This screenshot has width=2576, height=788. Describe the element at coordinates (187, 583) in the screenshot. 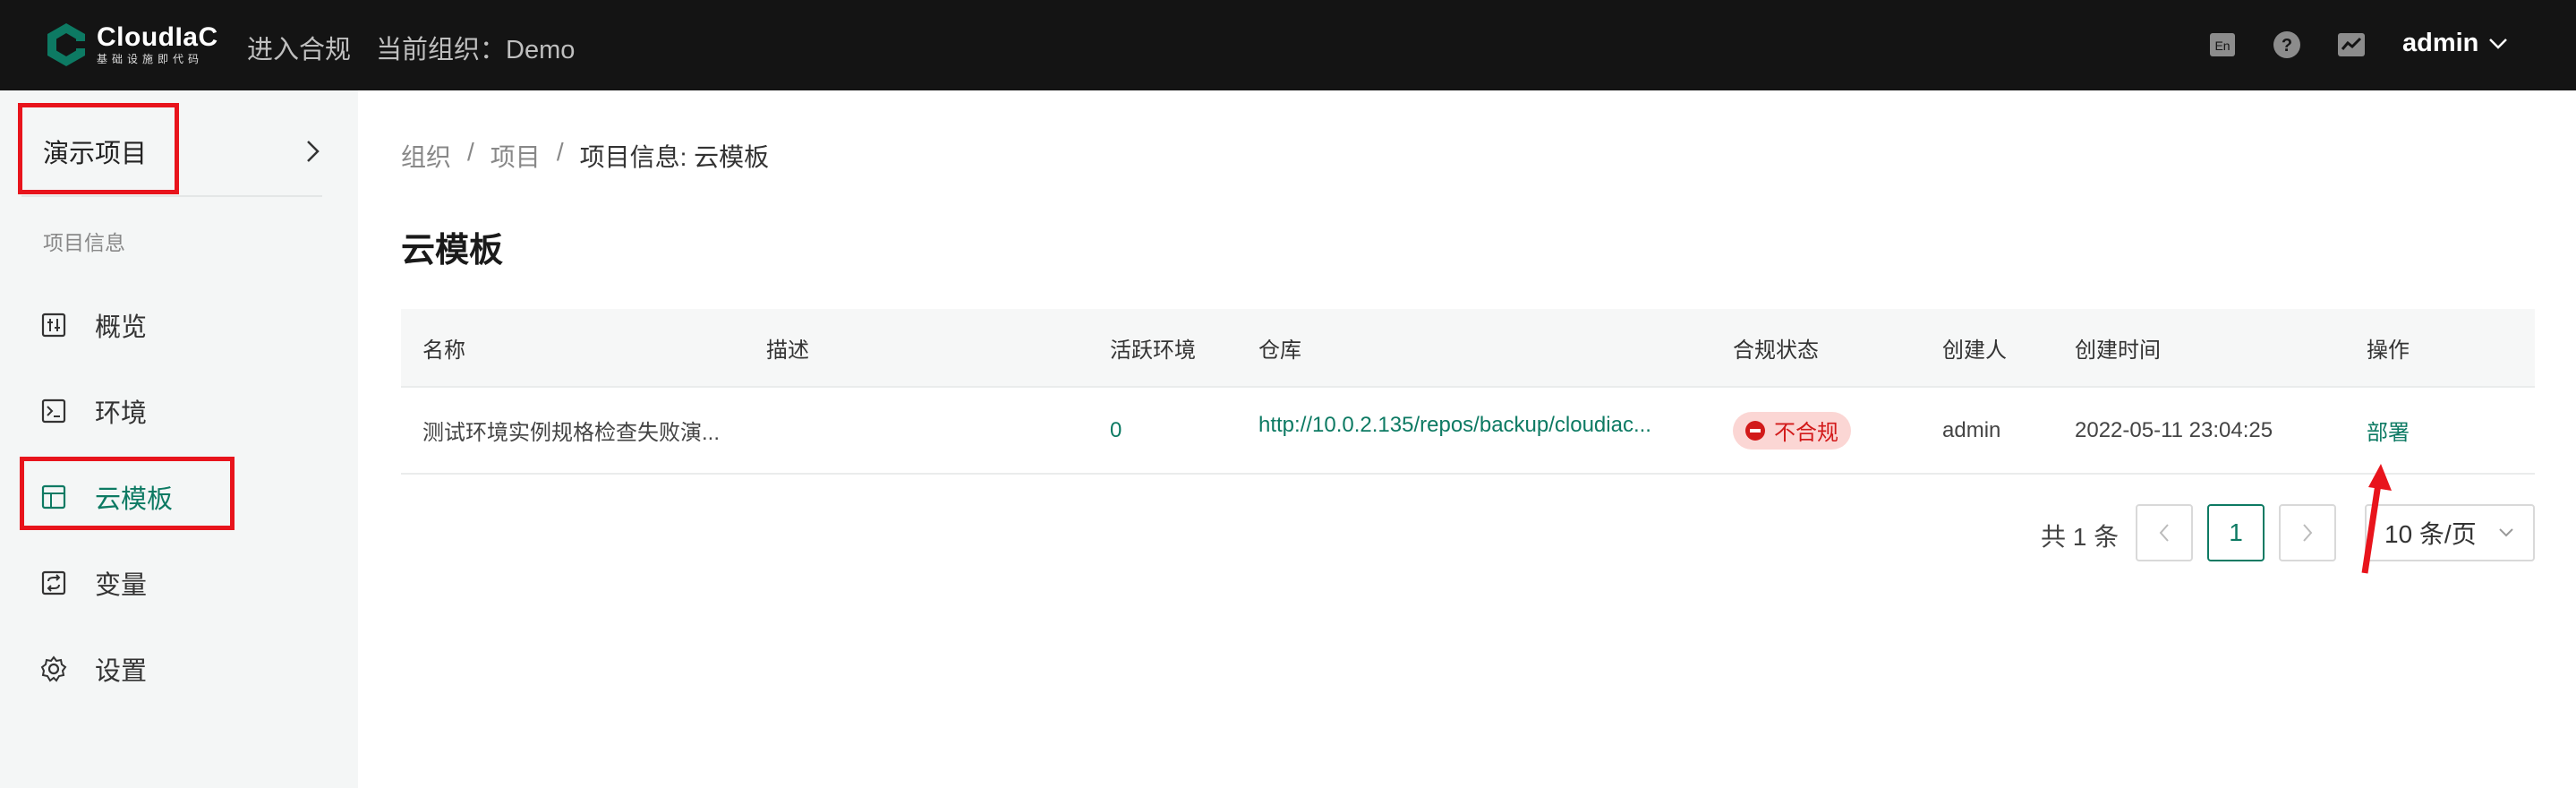

I see `sidebar-item-variables: 变量` at that location.